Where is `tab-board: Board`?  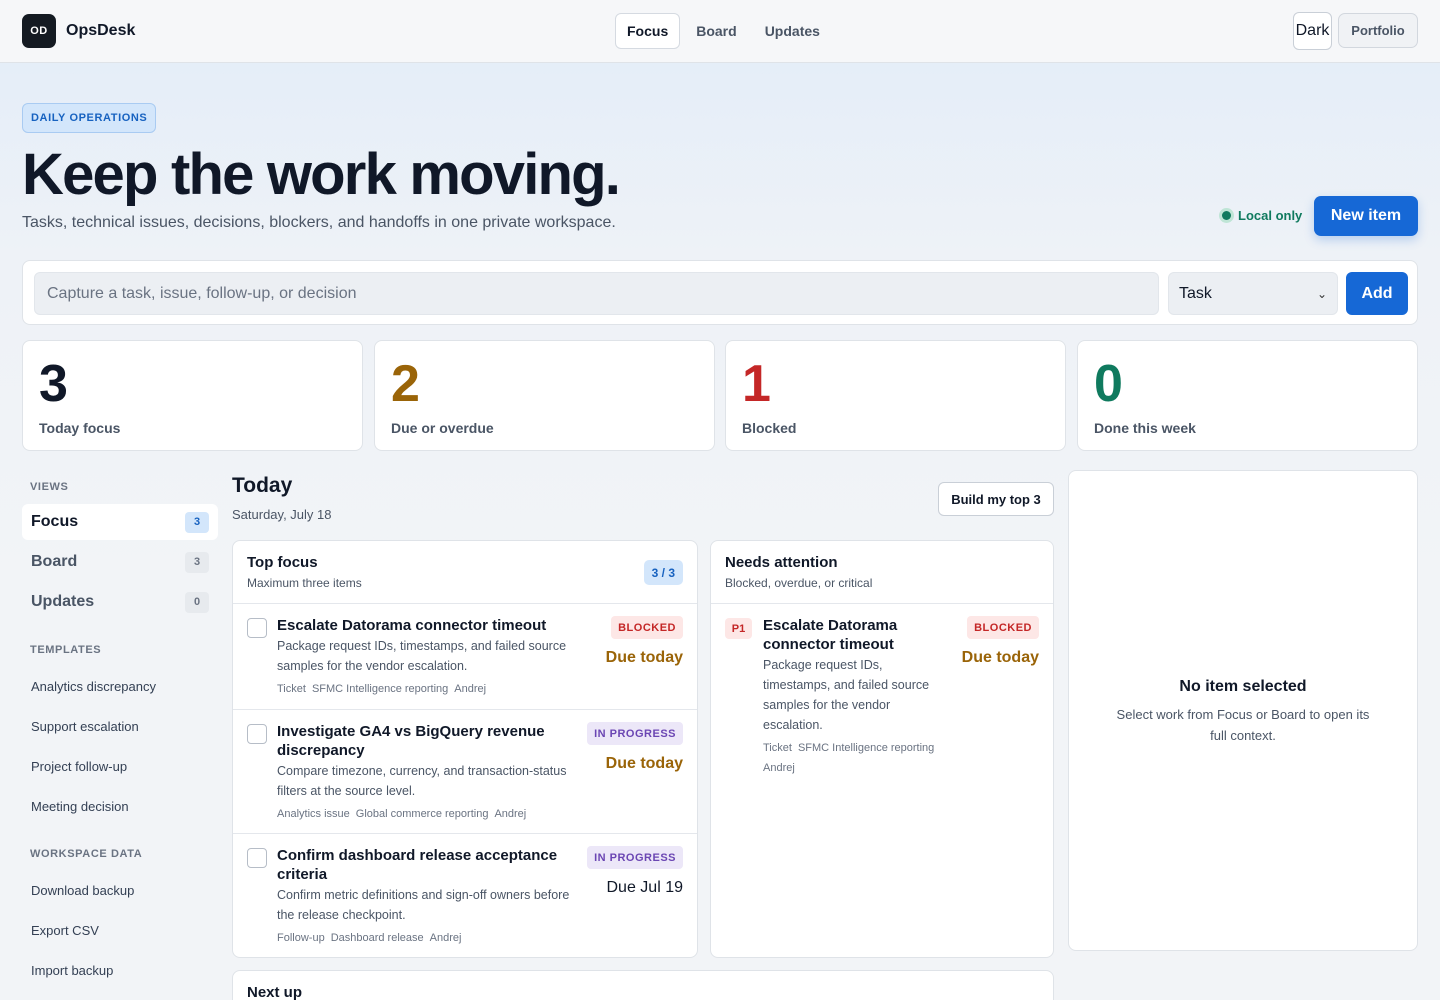
tab-board: Board is located at coordinates (716, 31).